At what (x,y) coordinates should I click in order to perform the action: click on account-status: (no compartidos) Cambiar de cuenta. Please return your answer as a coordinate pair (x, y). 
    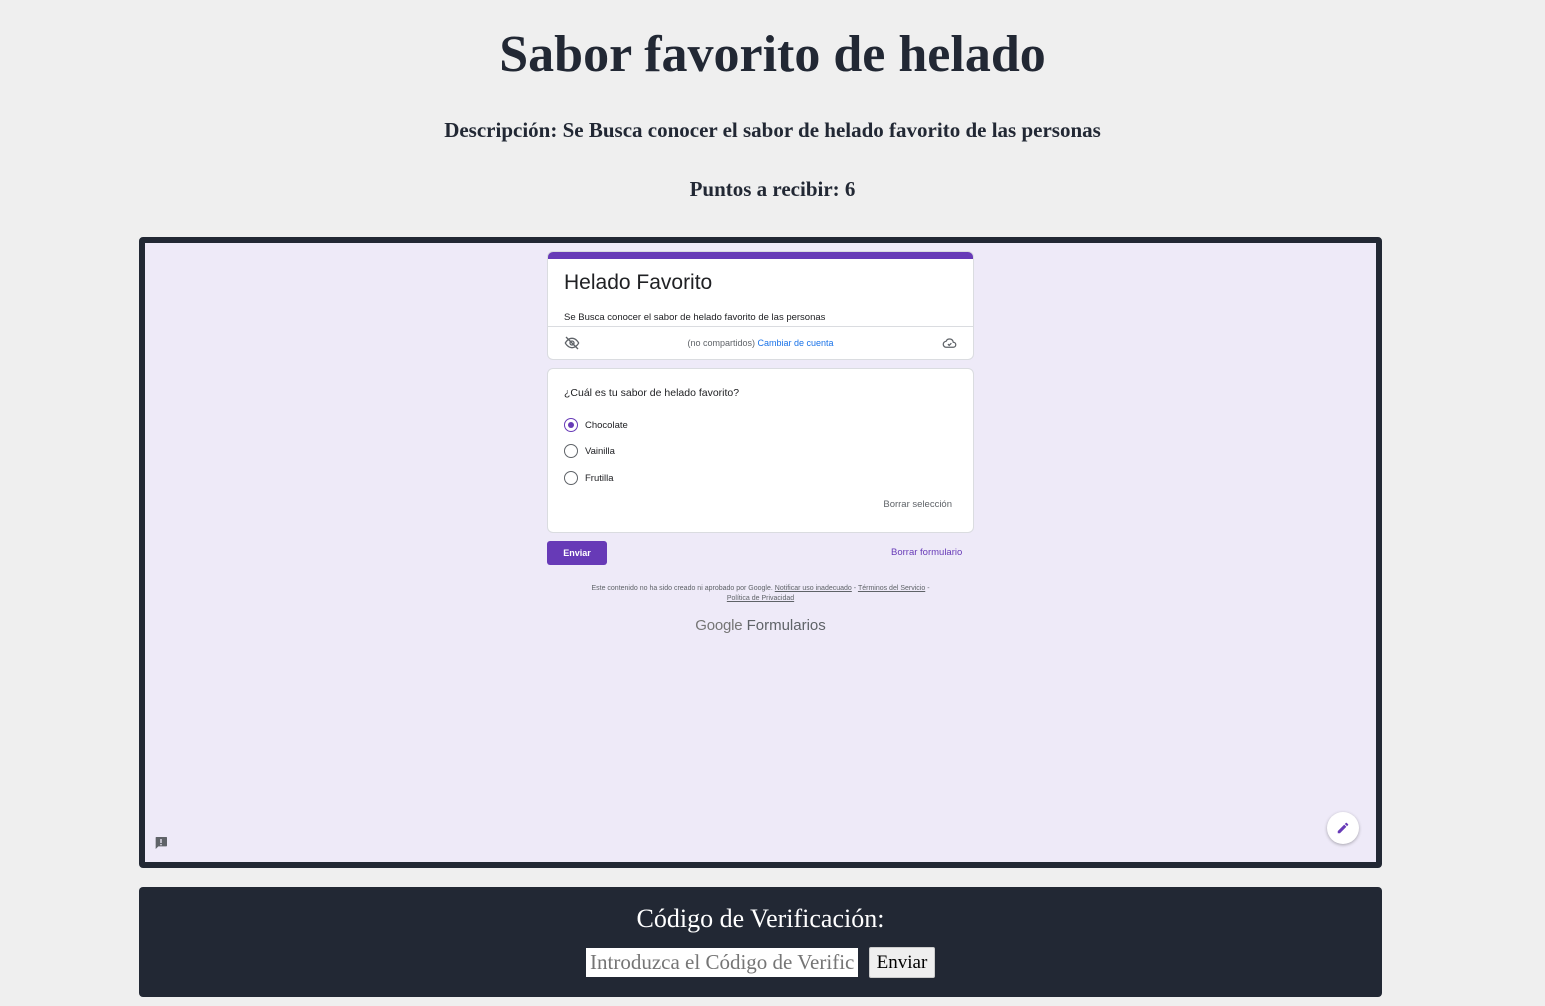
    Looking at the image, I should click on (760, 343).